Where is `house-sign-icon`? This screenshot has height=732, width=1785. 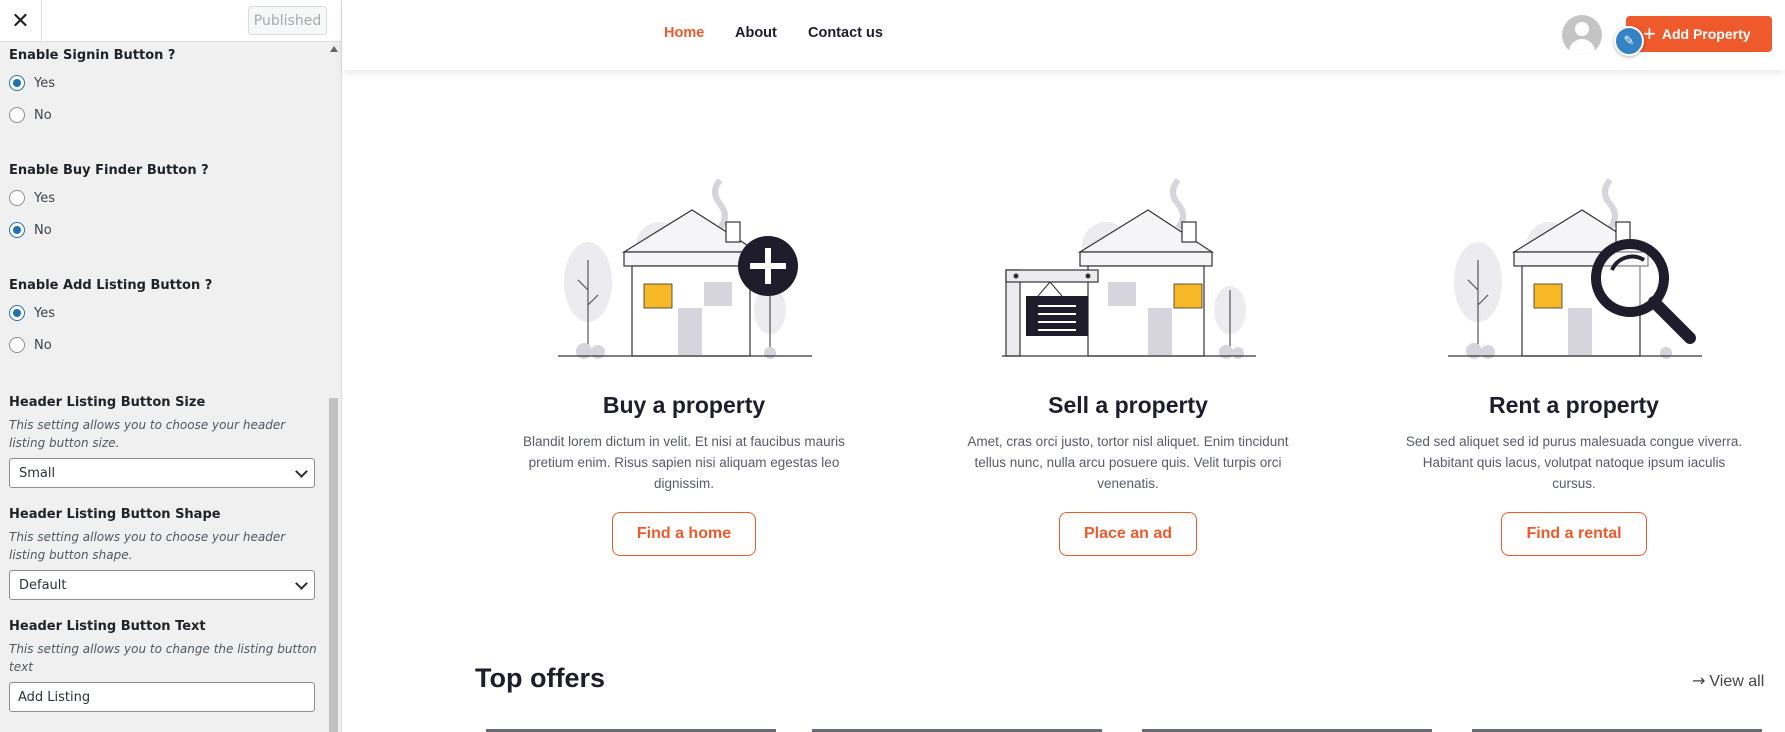
house-sign-icon is located at coordinates (1129, 268).